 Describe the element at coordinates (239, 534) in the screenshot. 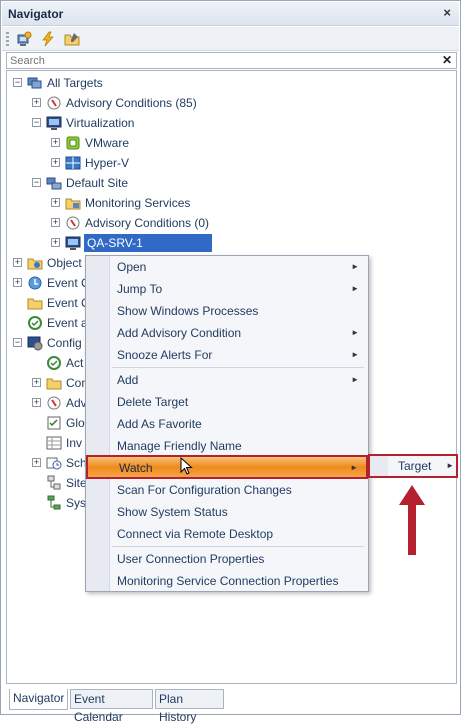

I see `menu-item-connect-remote-desktop: Connect via Remote Desktop` at that location.